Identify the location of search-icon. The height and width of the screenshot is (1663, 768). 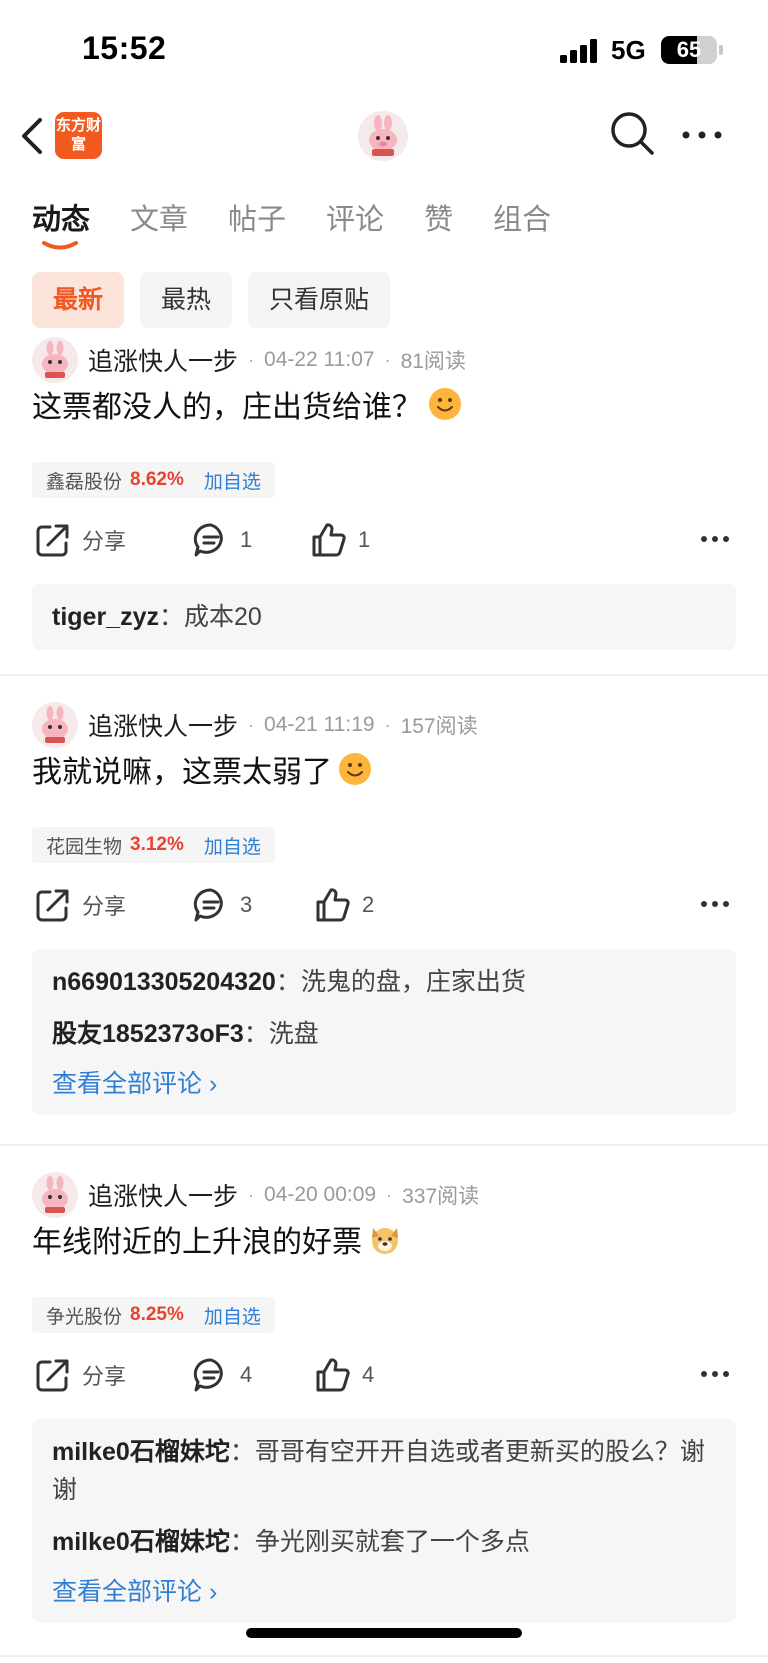
(632, 133).